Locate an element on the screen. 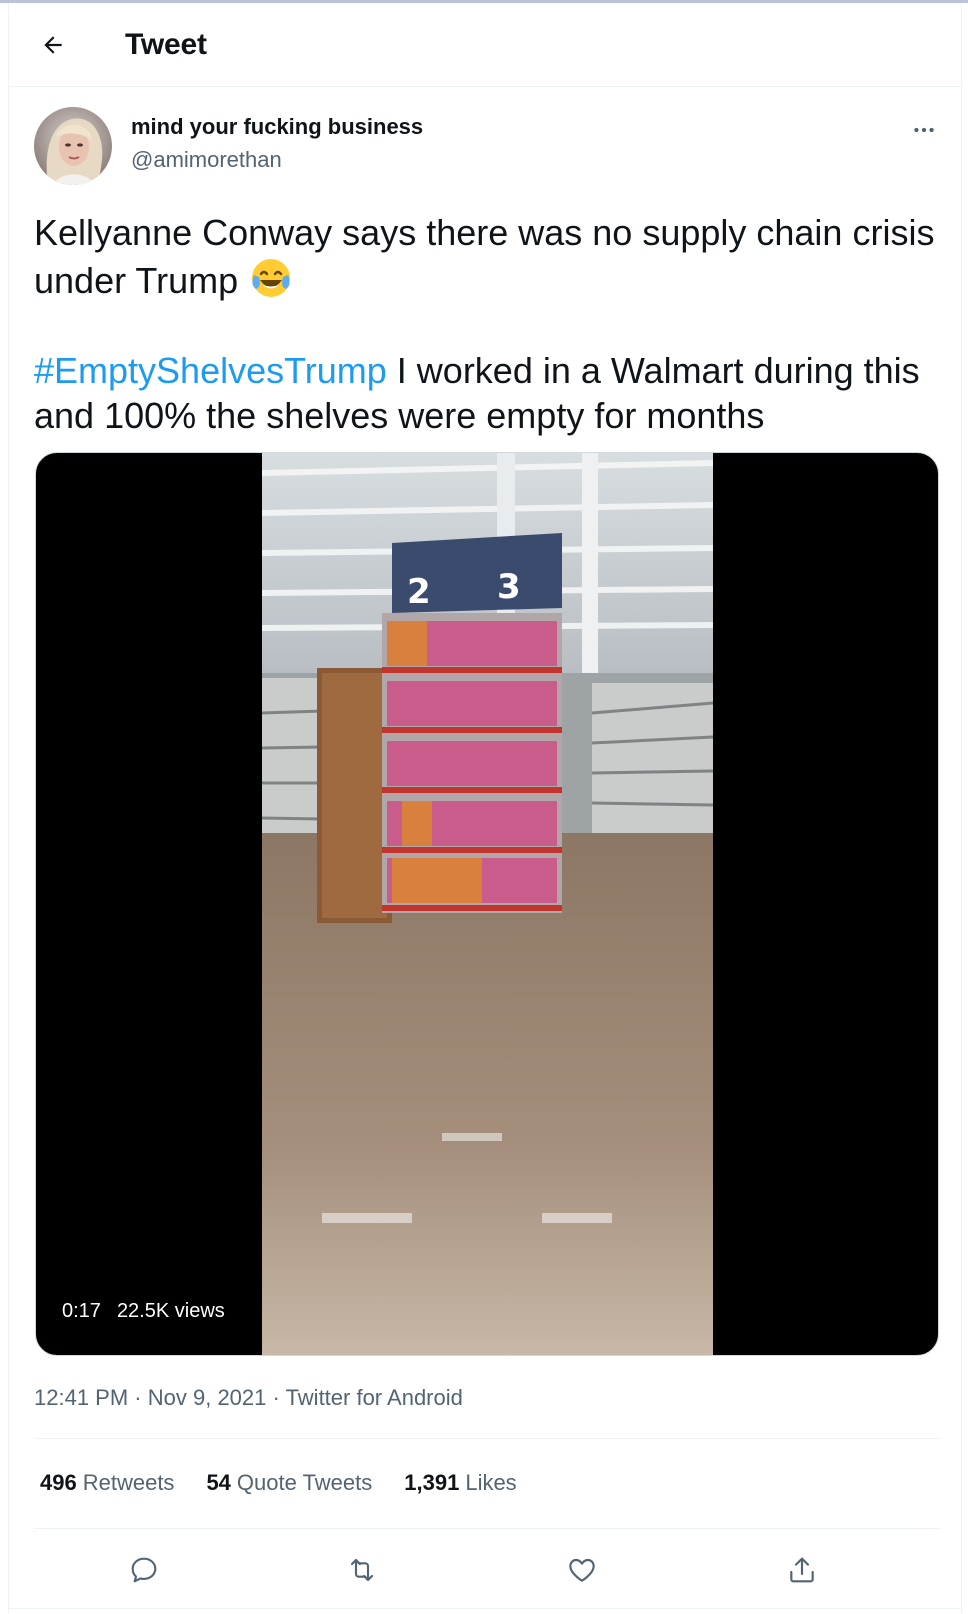 This screenshot has width=968, height=1614. likes-stat: 1,391 Likes is located at coordinates (460, 1483).